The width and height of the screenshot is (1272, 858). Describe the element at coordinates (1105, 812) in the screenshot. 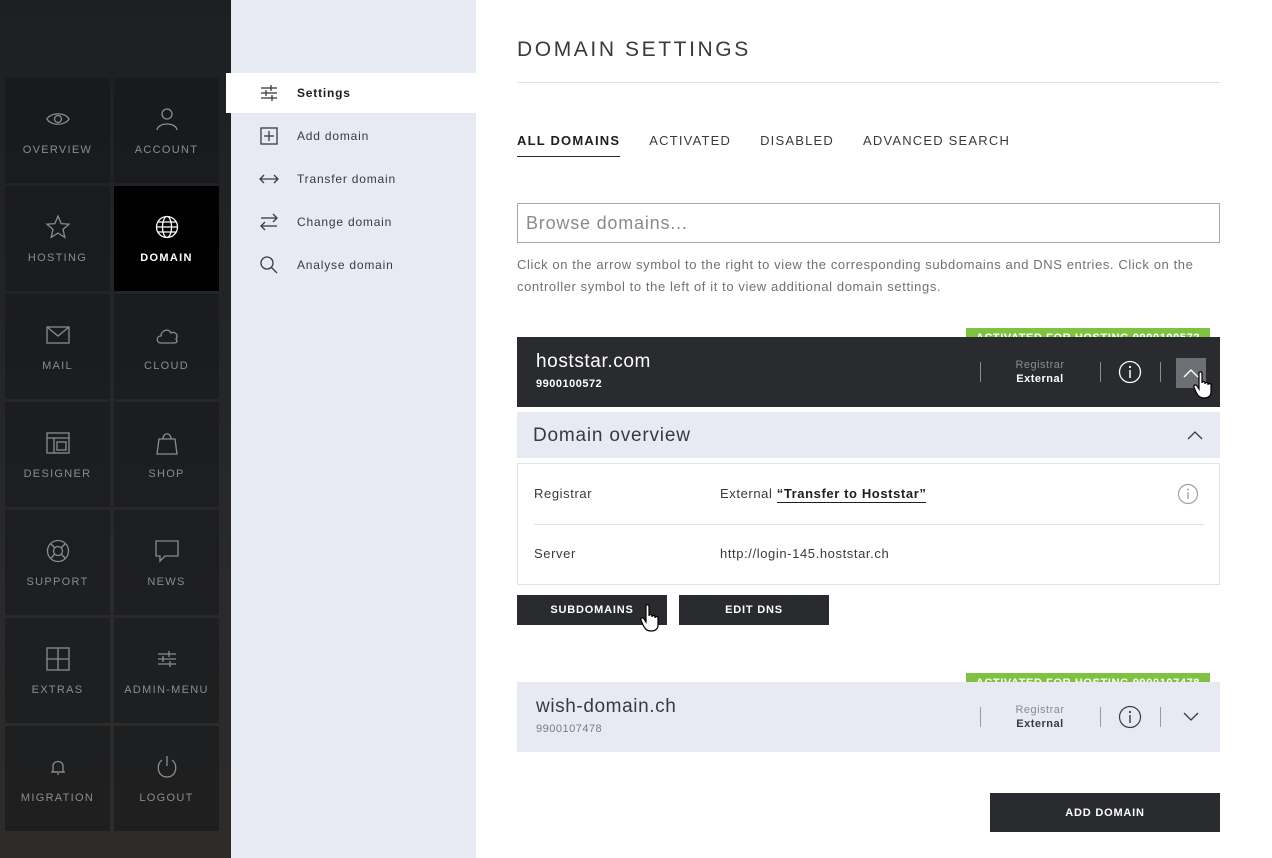

I see `add-domain-button: ADD DOMAIN` at that location.